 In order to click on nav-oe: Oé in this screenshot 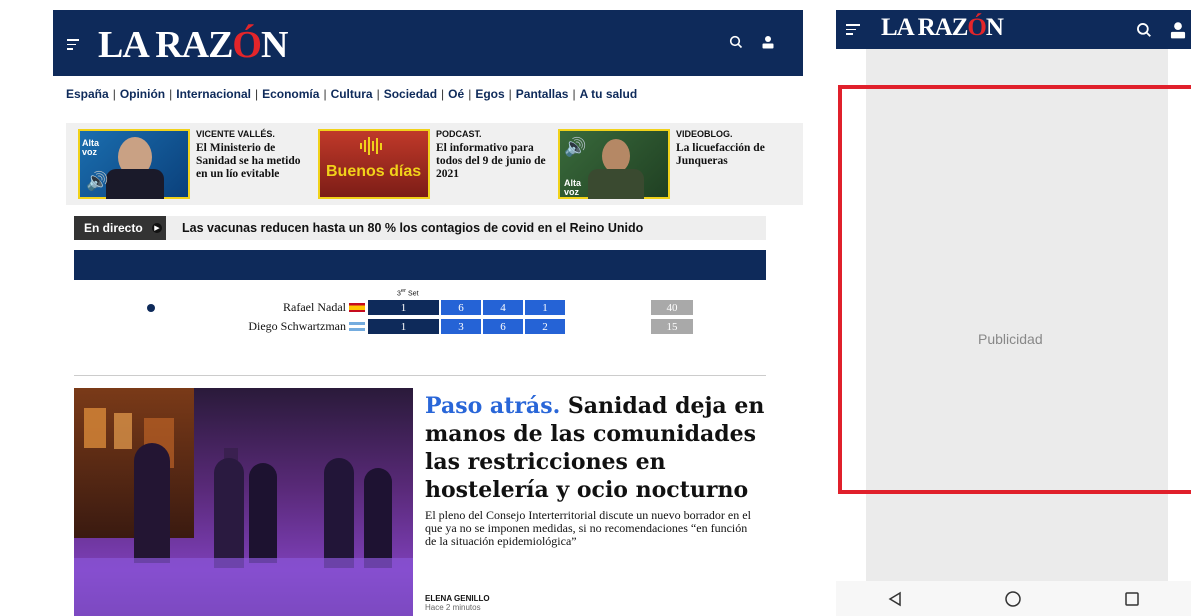, I will do `click(456, 94)`.